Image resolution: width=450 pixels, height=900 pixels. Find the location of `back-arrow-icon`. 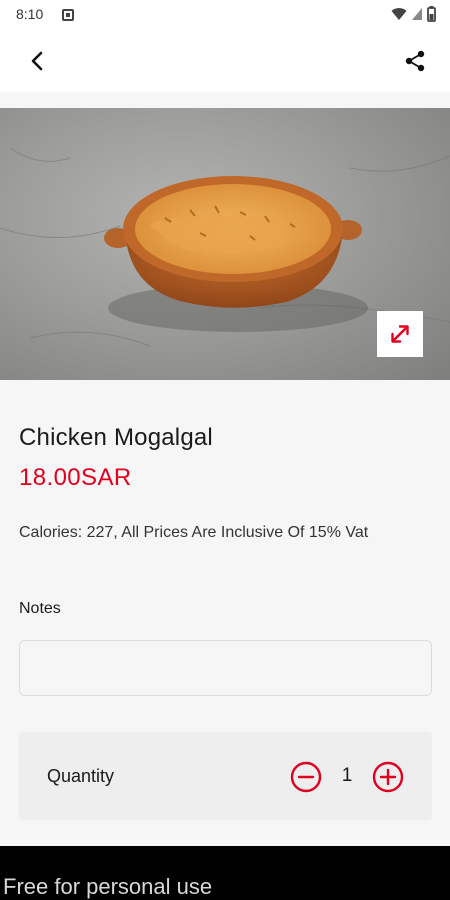

back-arrow-icon is located at coordinates (37, 61).